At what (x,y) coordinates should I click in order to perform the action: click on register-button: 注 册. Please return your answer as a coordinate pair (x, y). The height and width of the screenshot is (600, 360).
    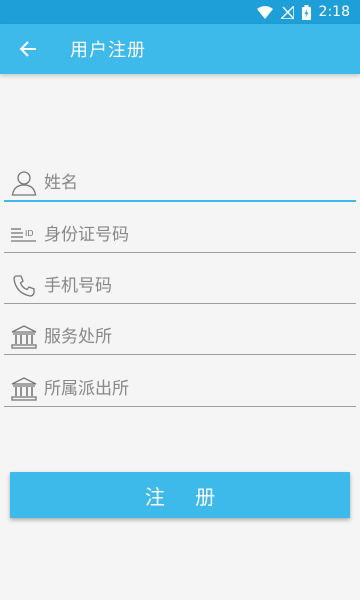
    Looking at the image, I should click on (180, 495).